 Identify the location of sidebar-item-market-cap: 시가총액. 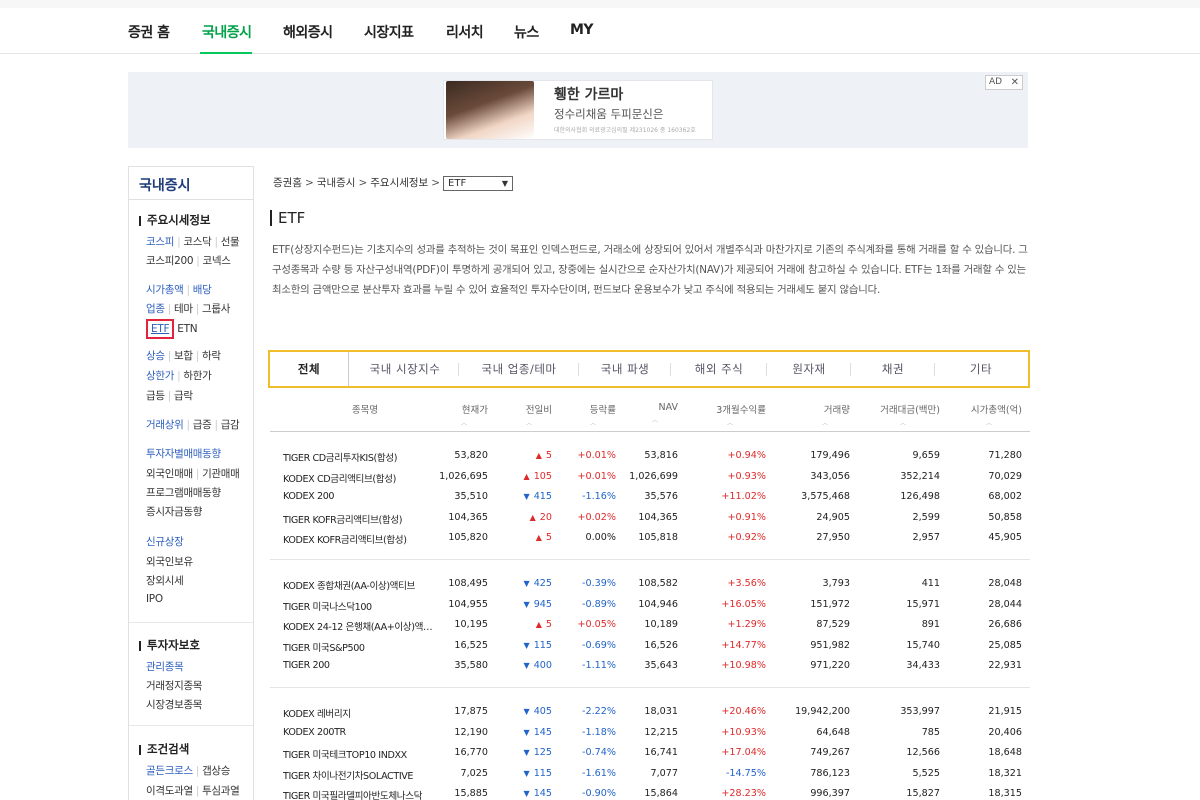
(165, 290).